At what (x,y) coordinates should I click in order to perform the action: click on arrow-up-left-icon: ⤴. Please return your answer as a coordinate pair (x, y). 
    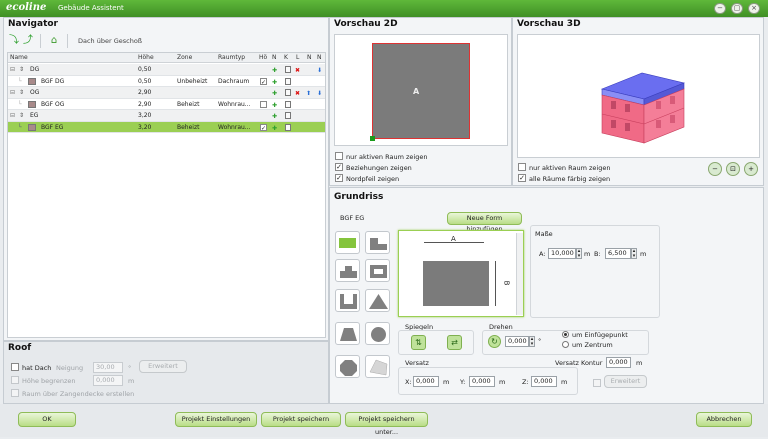
    Looking at the image, I should click on (28, 41).